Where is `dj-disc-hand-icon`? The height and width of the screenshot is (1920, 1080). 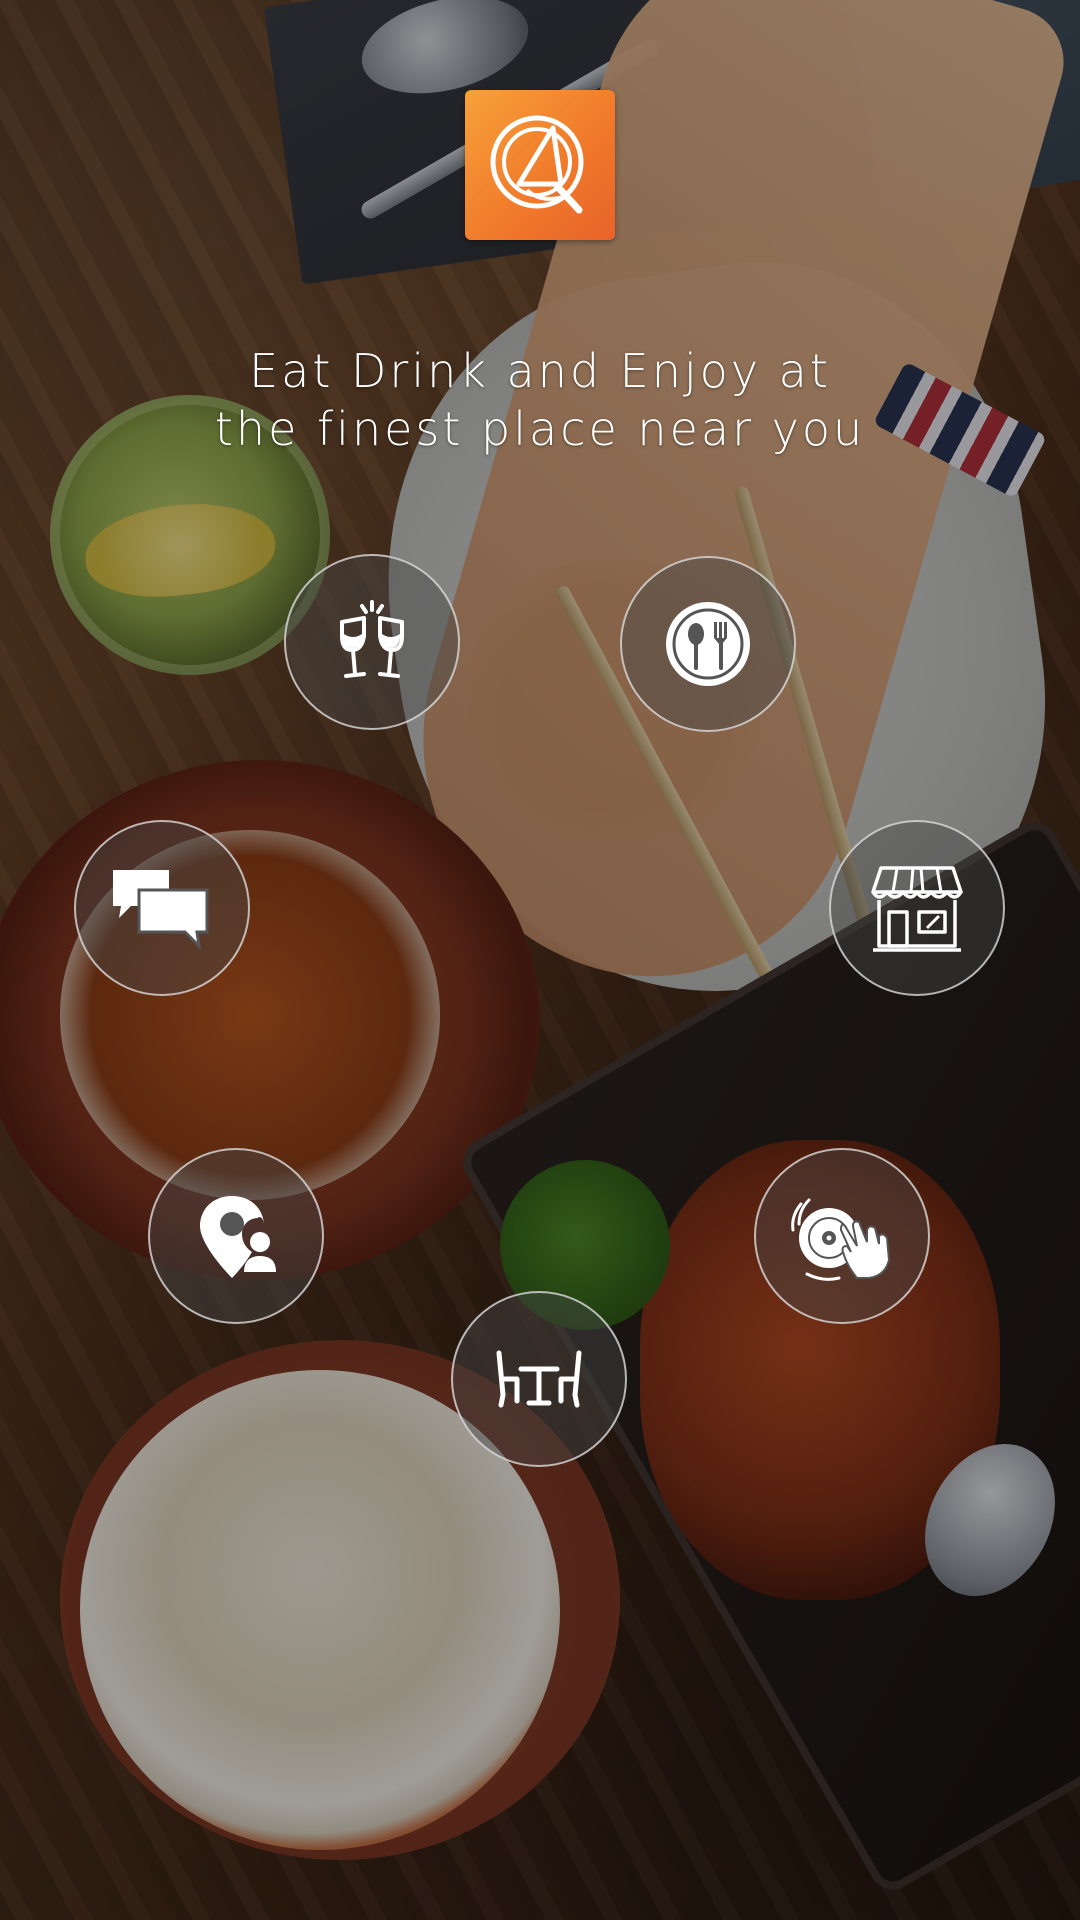 dj-disc-hand-icon is located at coordinates (841, 1239).